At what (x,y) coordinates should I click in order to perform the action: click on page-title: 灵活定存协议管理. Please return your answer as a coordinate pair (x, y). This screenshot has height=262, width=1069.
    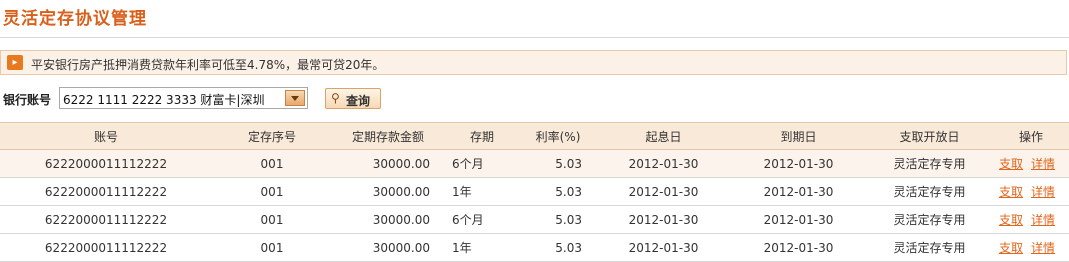
    Looking at the image, I should click on (75, 19).